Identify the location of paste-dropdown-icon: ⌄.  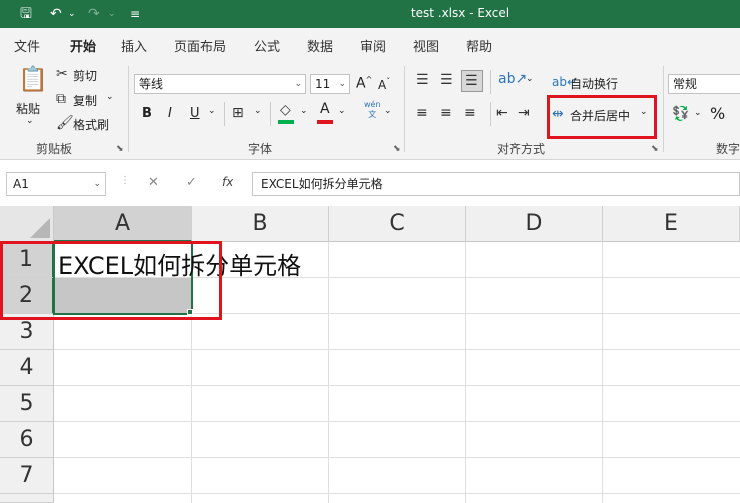
(30, 121).